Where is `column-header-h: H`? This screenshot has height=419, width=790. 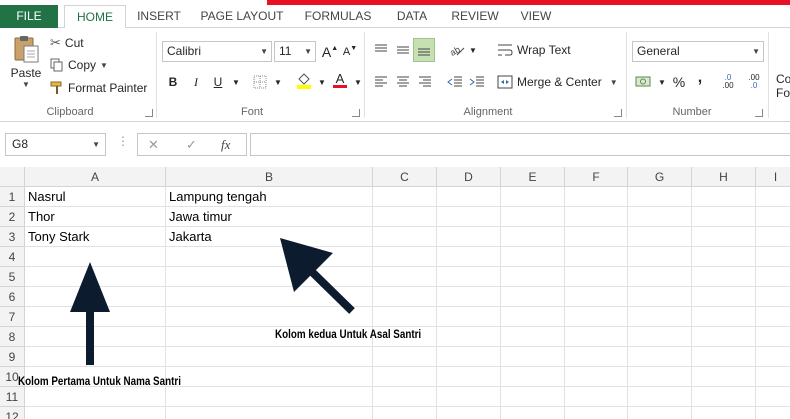
column-header-h: H is located at coordinates (724, 177).